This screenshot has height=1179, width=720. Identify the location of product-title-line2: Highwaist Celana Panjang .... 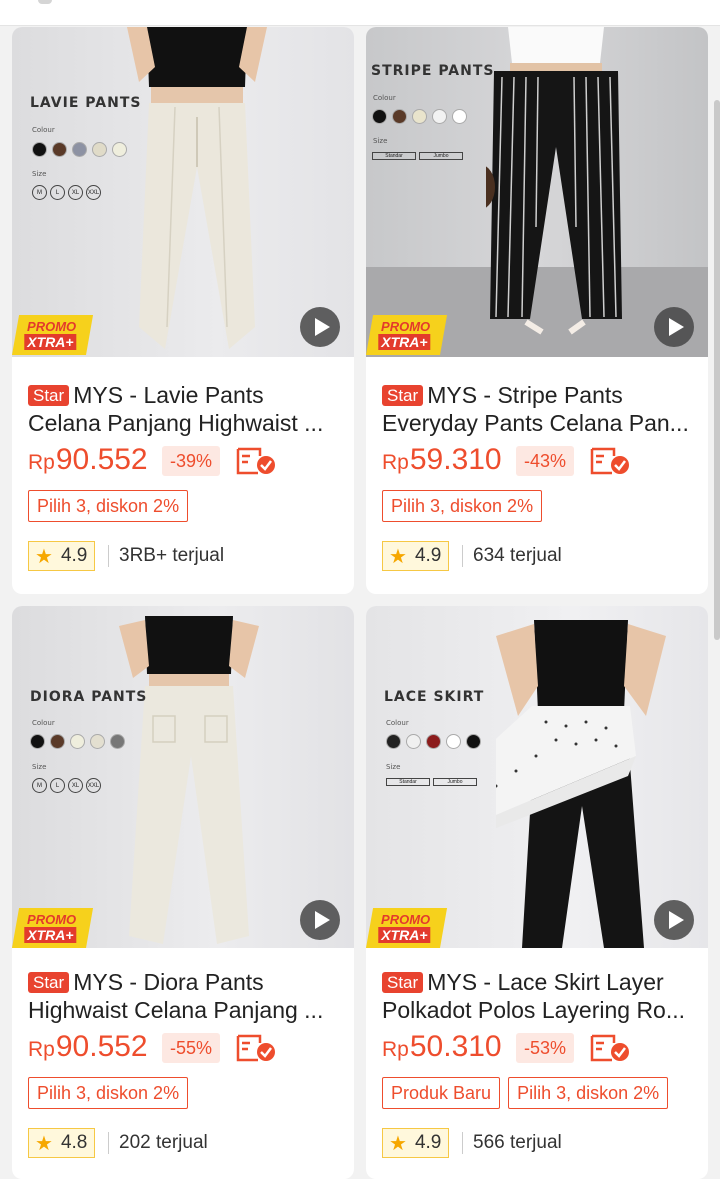
(176, 1010).